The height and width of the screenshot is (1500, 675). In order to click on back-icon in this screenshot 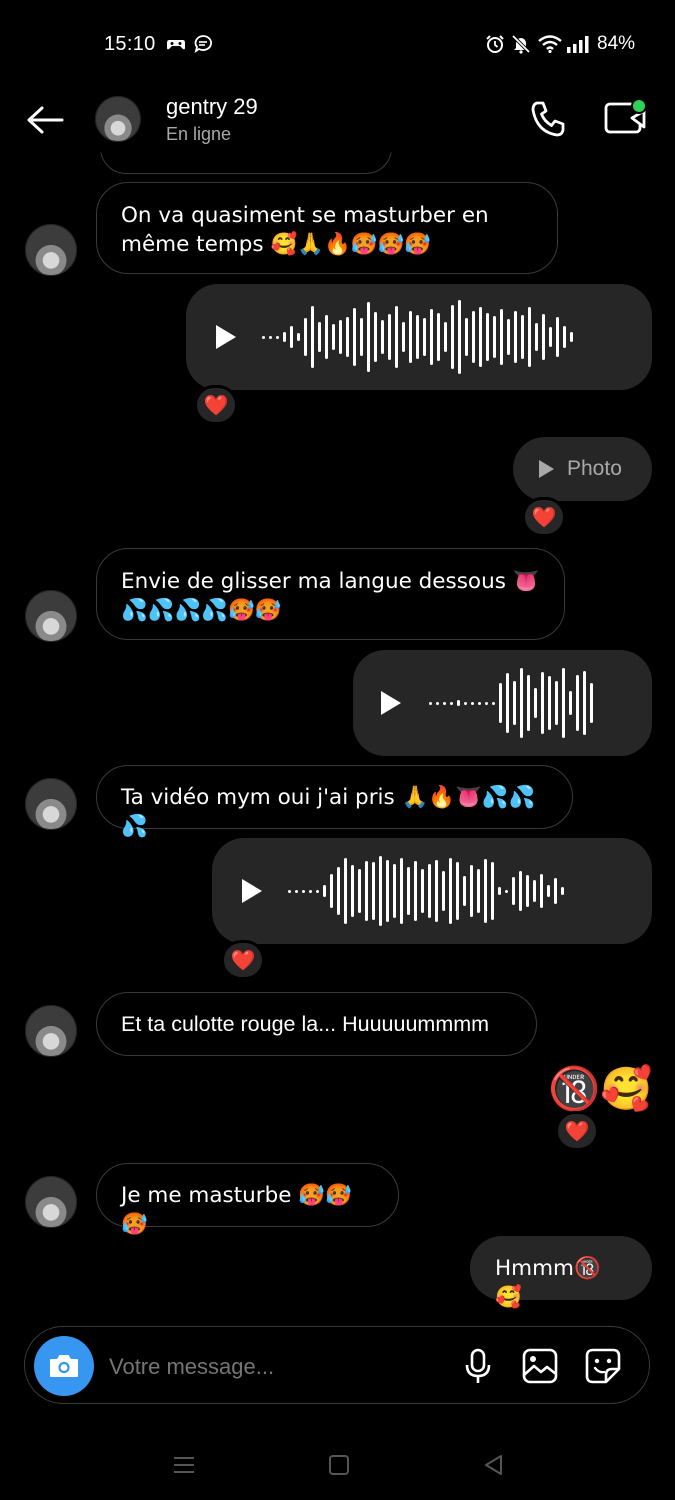, I will do `click(493, 1465)`.